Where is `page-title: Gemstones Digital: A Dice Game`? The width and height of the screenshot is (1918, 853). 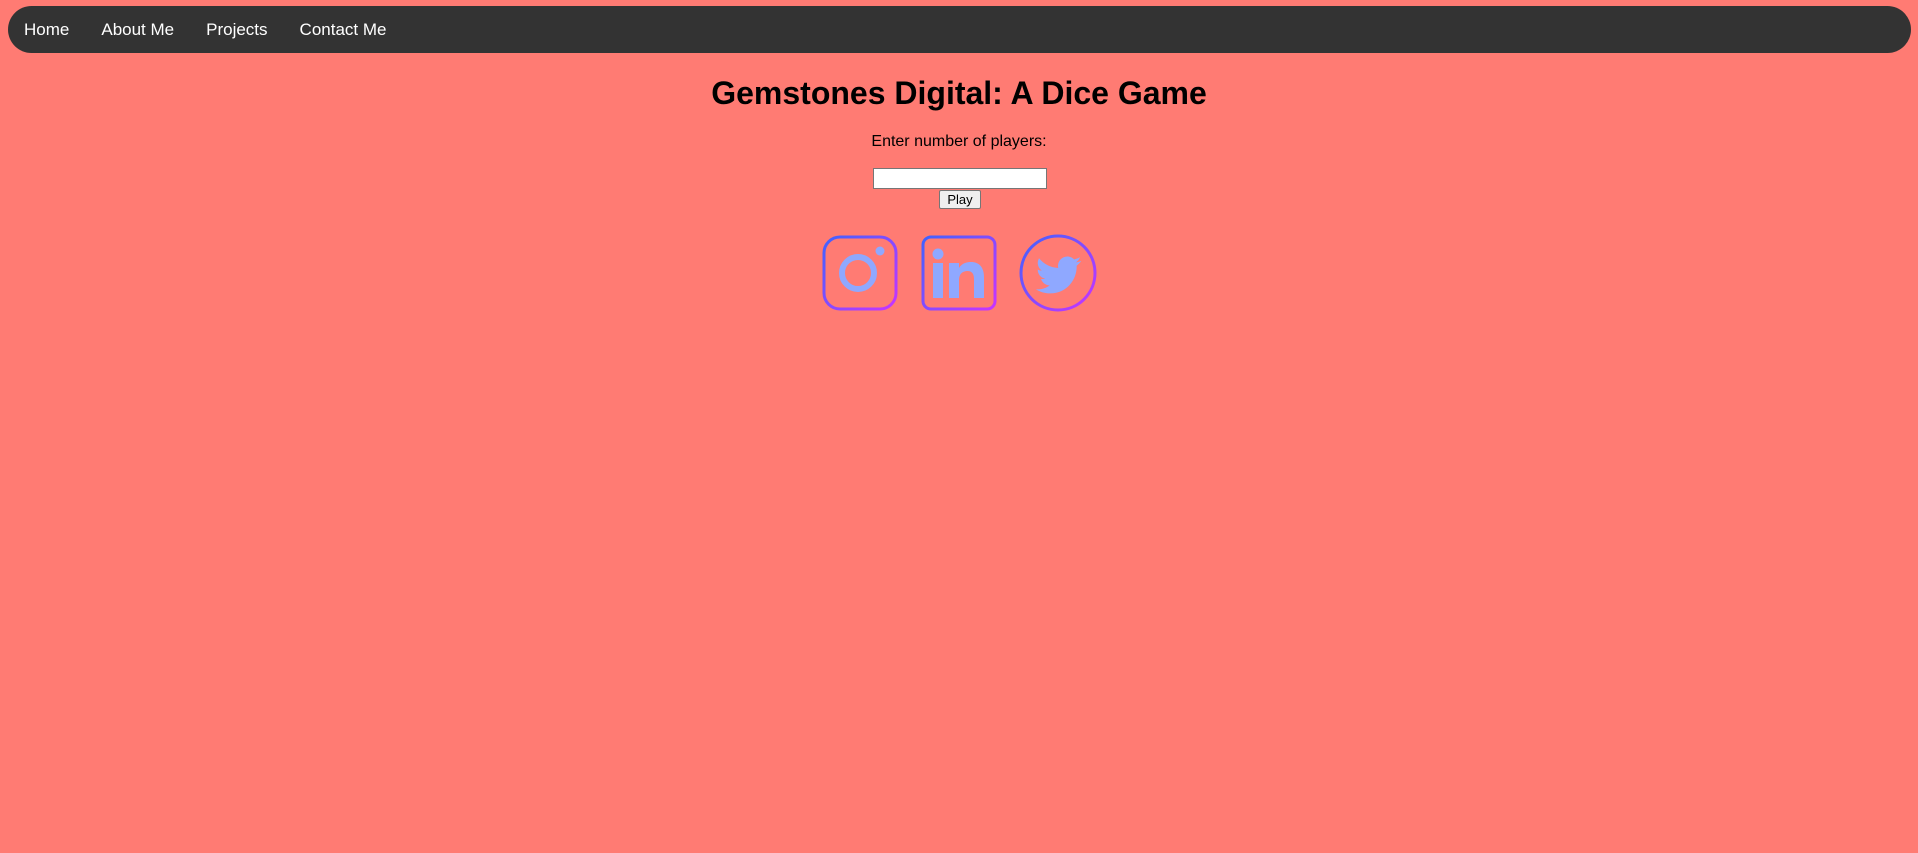 page-title: Gemstones Digital: A Dice Game is located at coordinates (959, 93).